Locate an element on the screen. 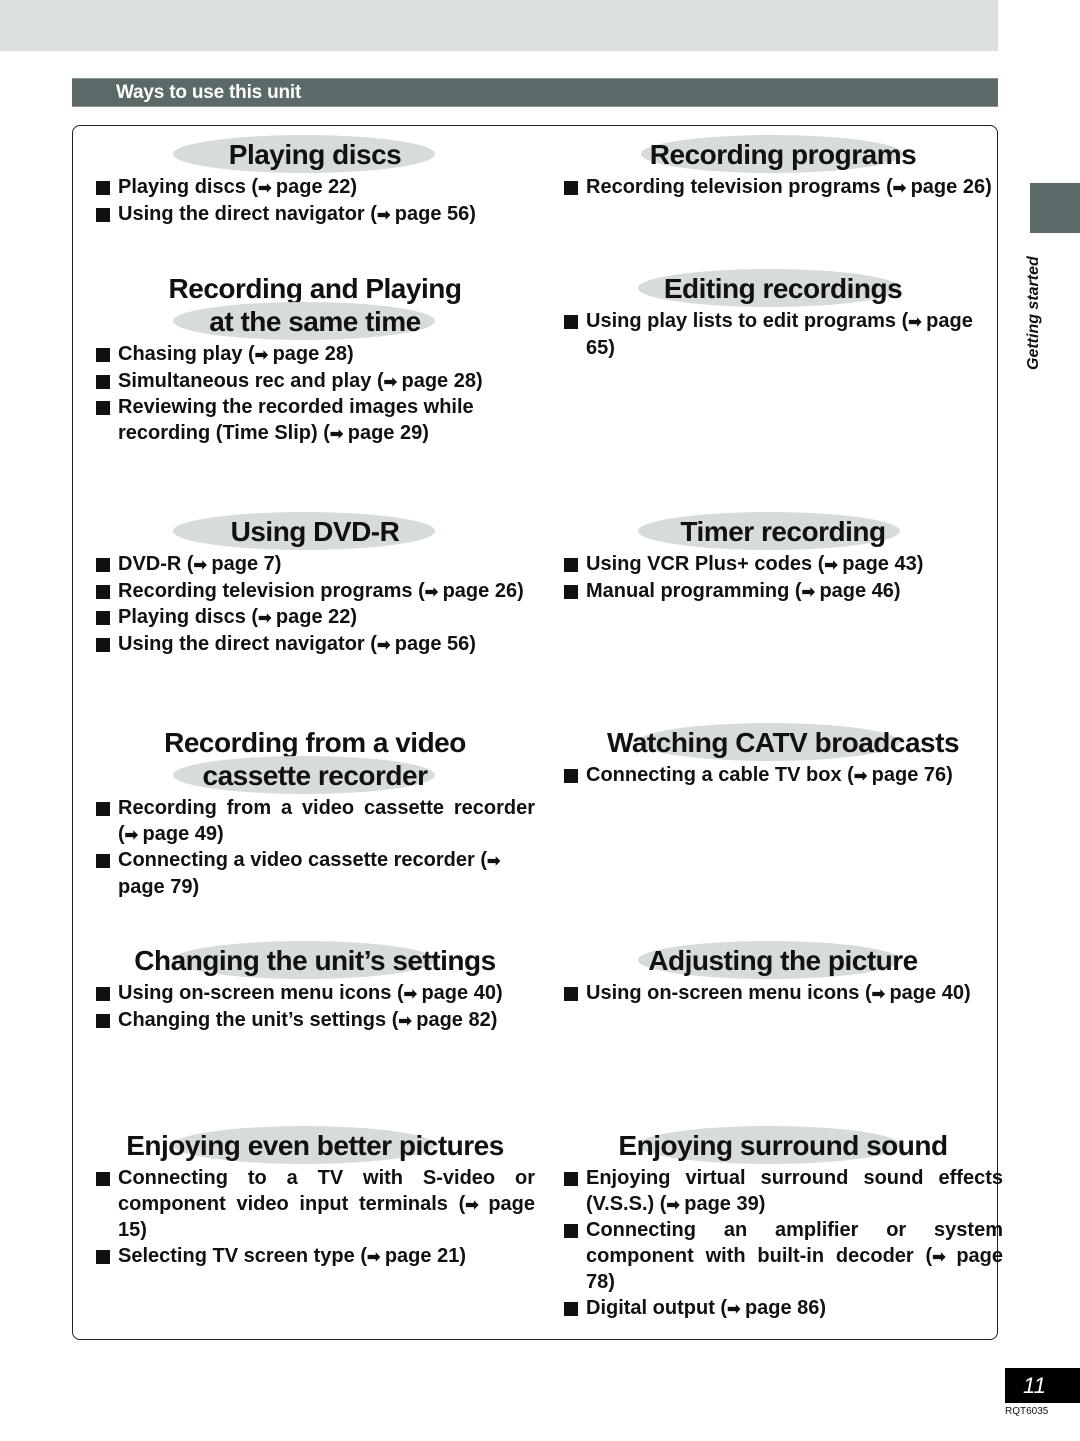  topic-heading: Editing recordings is located at coordinates (783, 288).